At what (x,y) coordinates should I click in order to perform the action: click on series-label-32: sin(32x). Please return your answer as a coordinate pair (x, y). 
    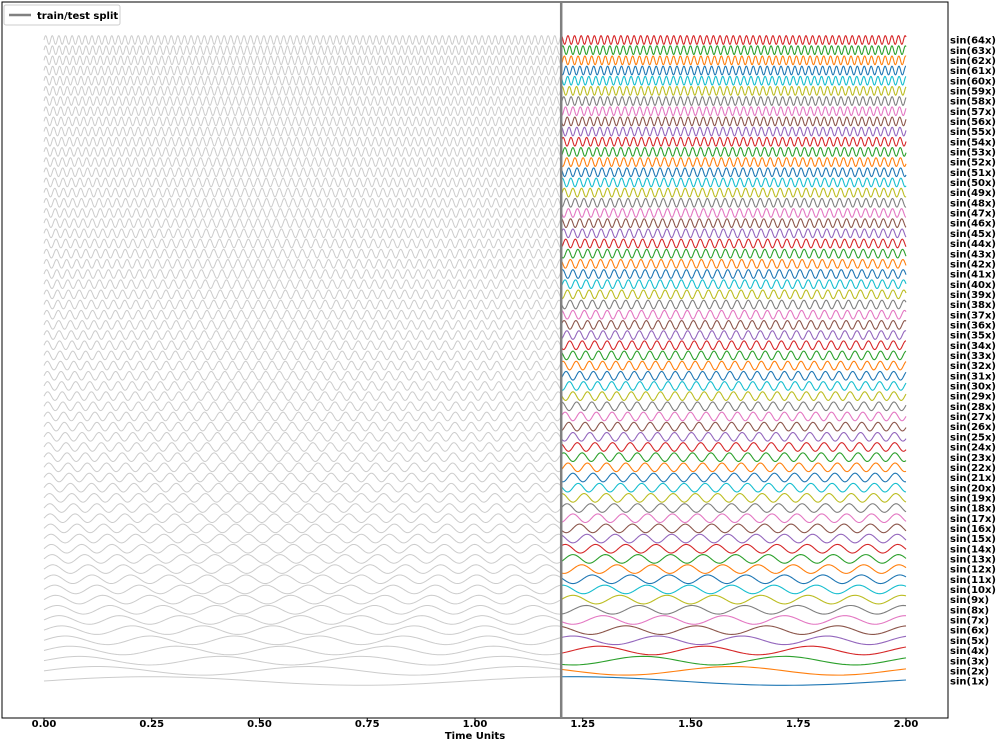
    Looking at the image, I should click on (973, 366).